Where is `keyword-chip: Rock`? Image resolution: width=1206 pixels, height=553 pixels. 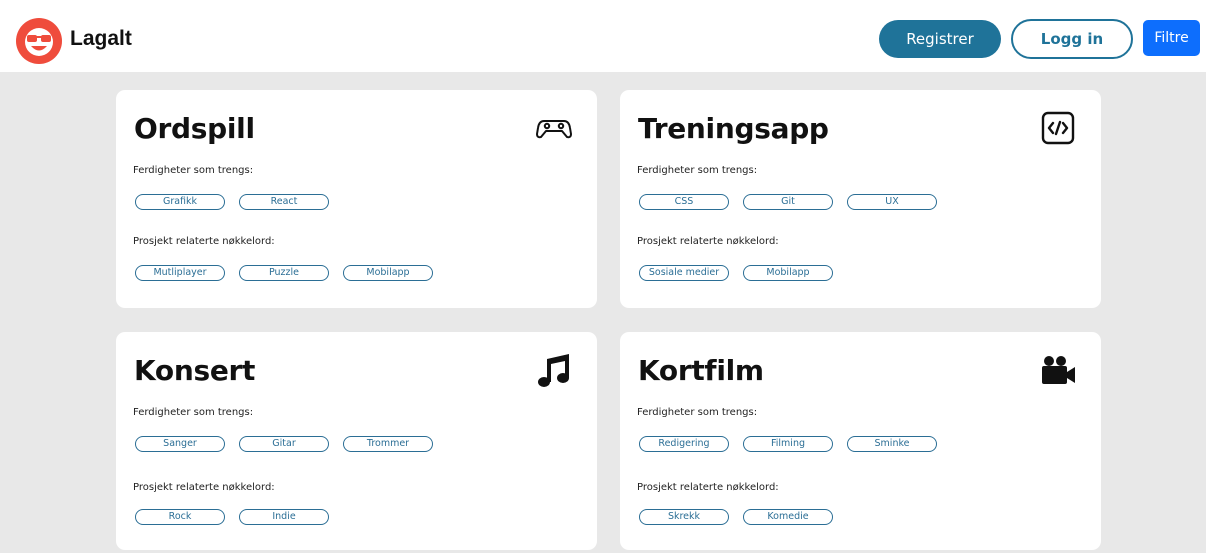 keyword-chip: Rock is located at coordinates (180, 517).